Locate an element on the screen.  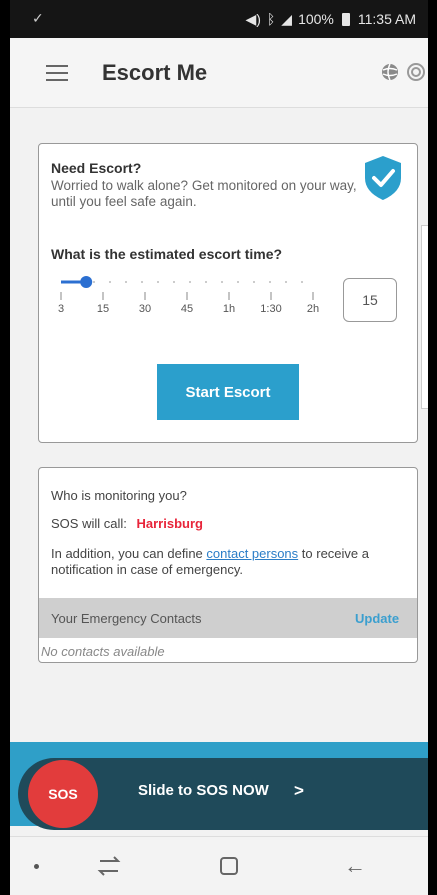
shield-check-icon is located at coordinates (383, 178).